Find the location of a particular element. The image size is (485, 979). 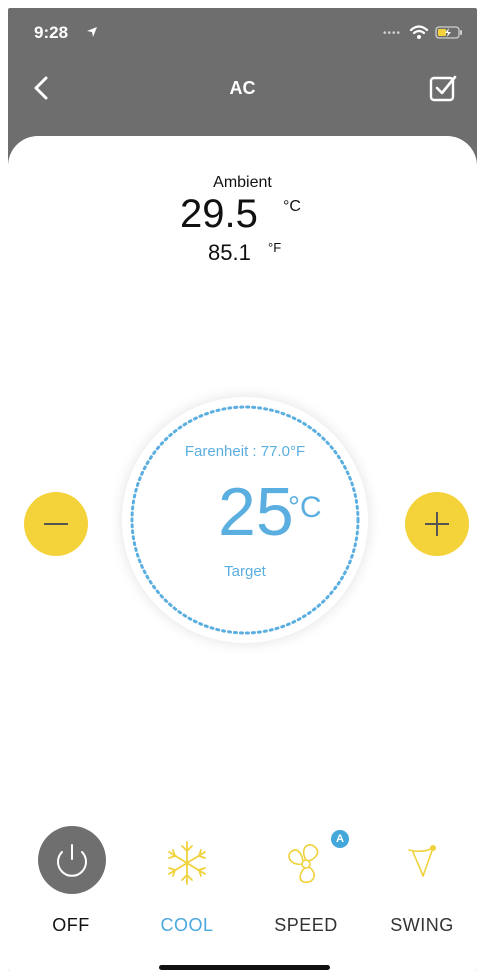

cool-label: COOL is located at coordinates (187, 925).